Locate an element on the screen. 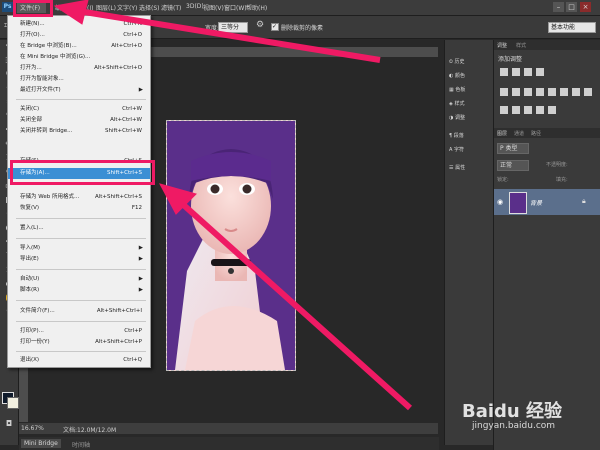  watermark-url: jingyan.baidu.com is located at coordinates (514, 426).